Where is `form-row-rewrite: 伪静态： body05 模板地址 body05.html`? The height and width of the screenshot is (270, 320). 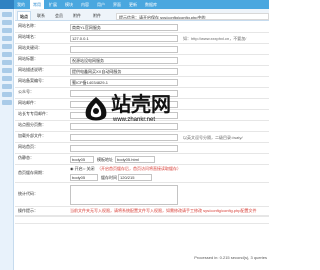 form-row-rewrite: 伪静态： body05 模板地址 body05.html is located at coordinates (142, 159).